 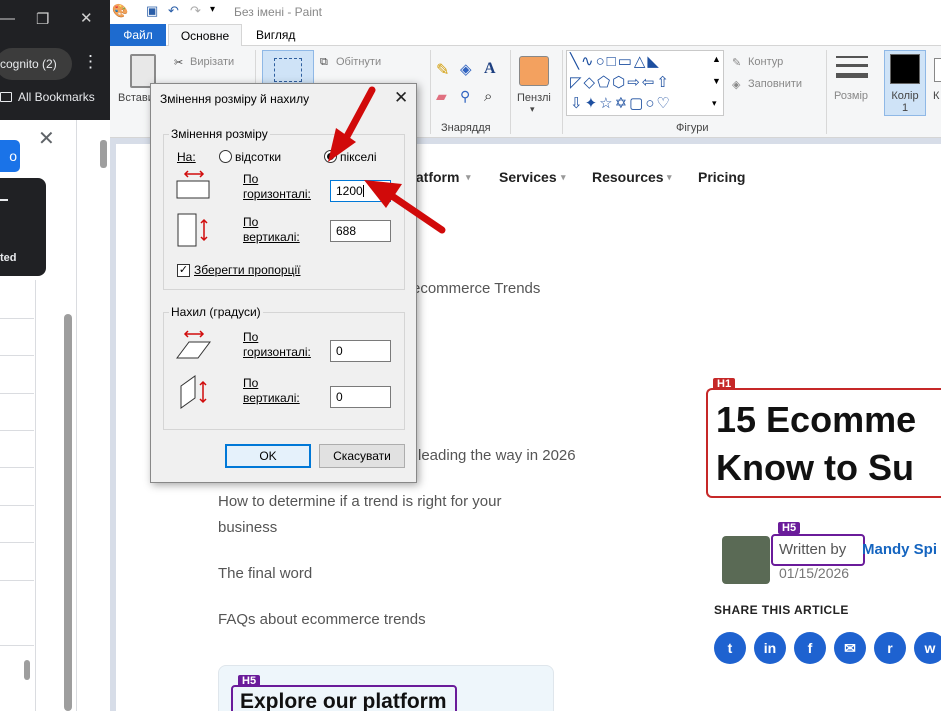 I want to click on magnifier-icon: ⌕, so click(x=488, y=96).